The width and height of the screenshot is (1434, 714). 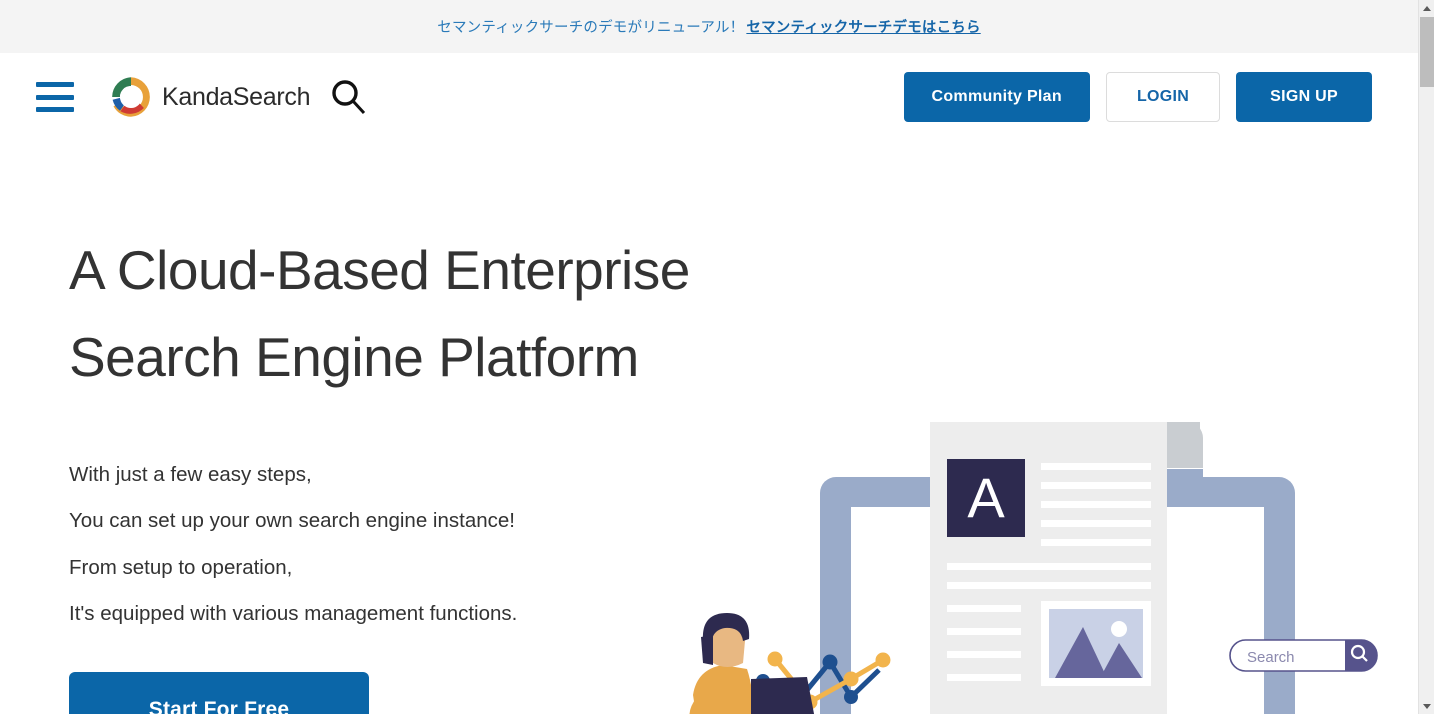 I want to click on hamburger-icon, so click(x=55, y=97).